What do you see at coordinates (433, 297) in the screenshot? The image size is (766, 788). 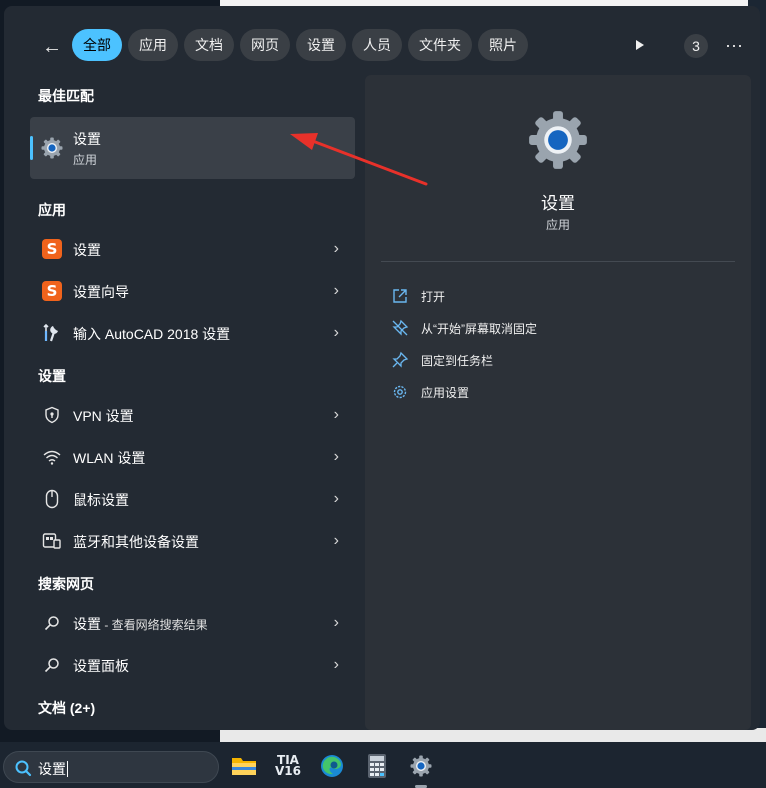 I see `action-label: 打开` at bounding box center [433, 297].